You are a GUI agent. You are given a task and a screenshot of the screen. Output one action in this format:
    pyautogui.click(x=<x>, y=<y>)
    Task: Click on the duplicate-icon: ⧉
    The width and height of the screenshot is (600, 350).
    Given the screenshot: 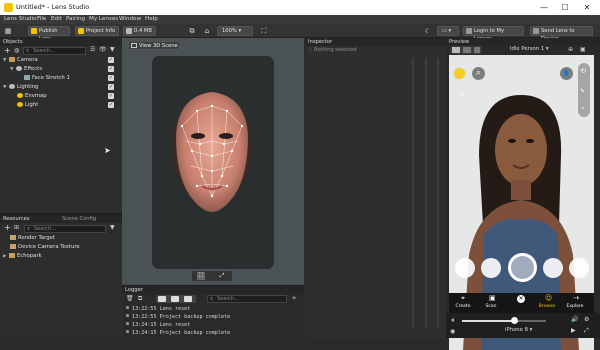 What is the action you would take?
    pyautogui.click(x=192, y=31)
    